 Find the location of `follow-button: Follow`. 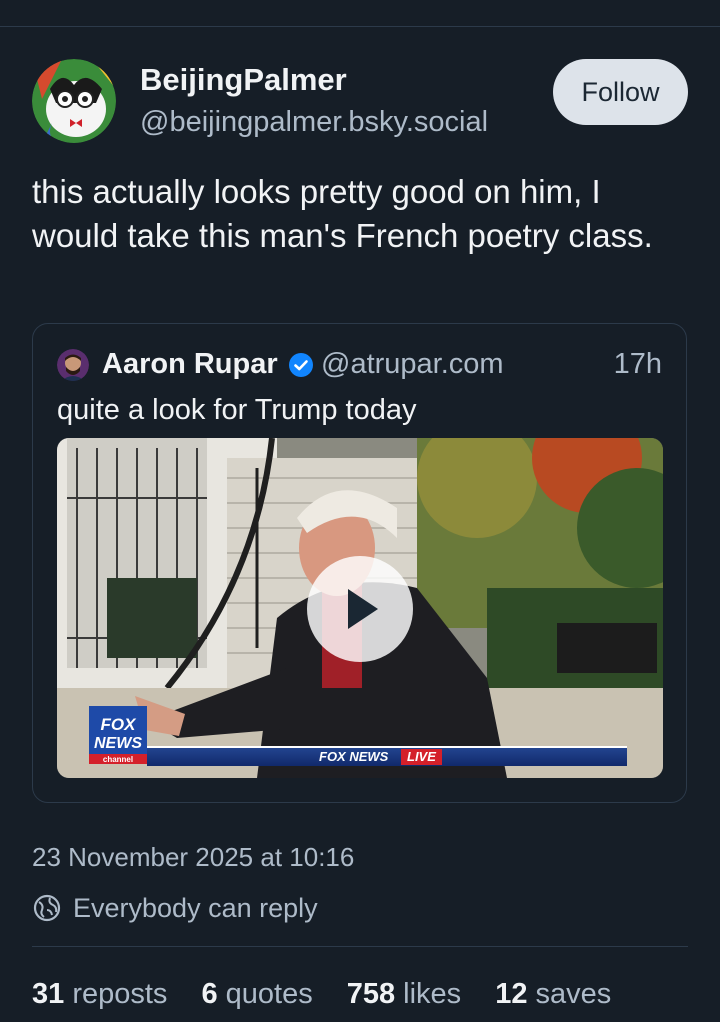

follow-button: Follow is located at coordinates (620, 92).